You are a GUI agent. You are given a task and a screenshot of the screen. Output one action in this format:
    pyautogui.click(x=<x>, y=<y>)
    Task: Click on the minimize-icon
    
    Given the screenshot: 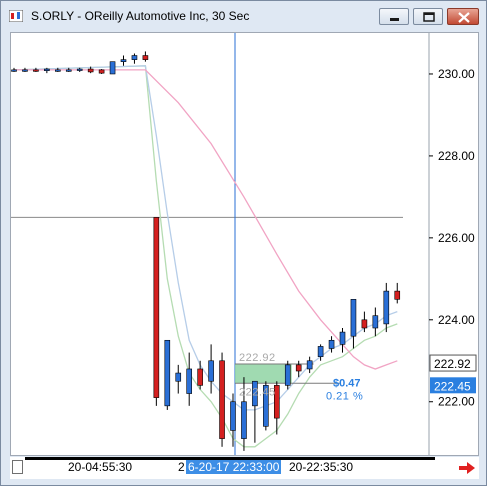 What is the action you would take?
    pyautogui.click(x=394, y=19)
    